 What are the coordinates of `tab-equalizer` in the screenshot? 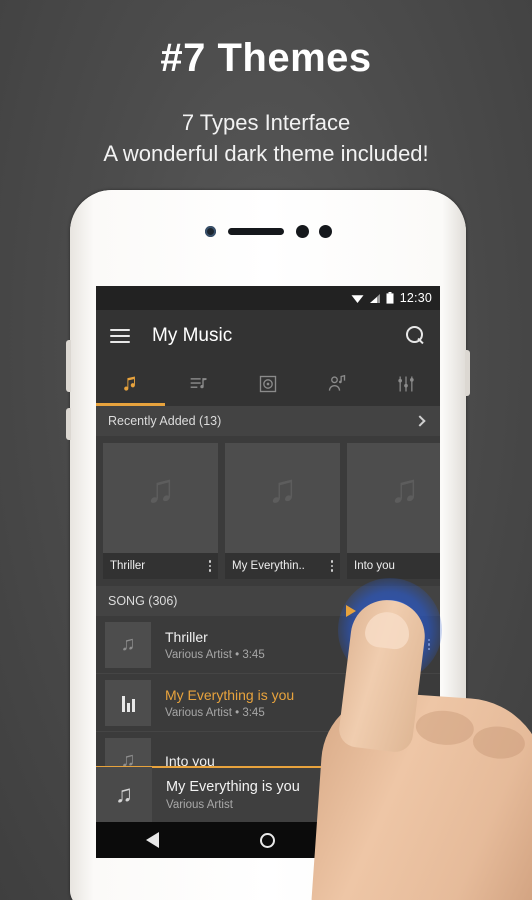 It's located at (405, 384).